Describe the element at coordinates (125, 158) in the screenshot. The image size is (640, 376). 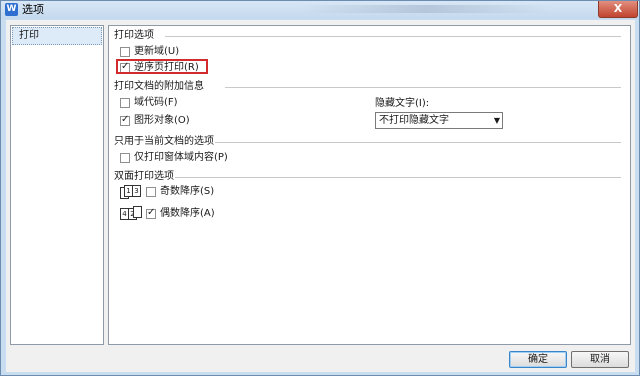
I see `form-data-checkbox` at that location.